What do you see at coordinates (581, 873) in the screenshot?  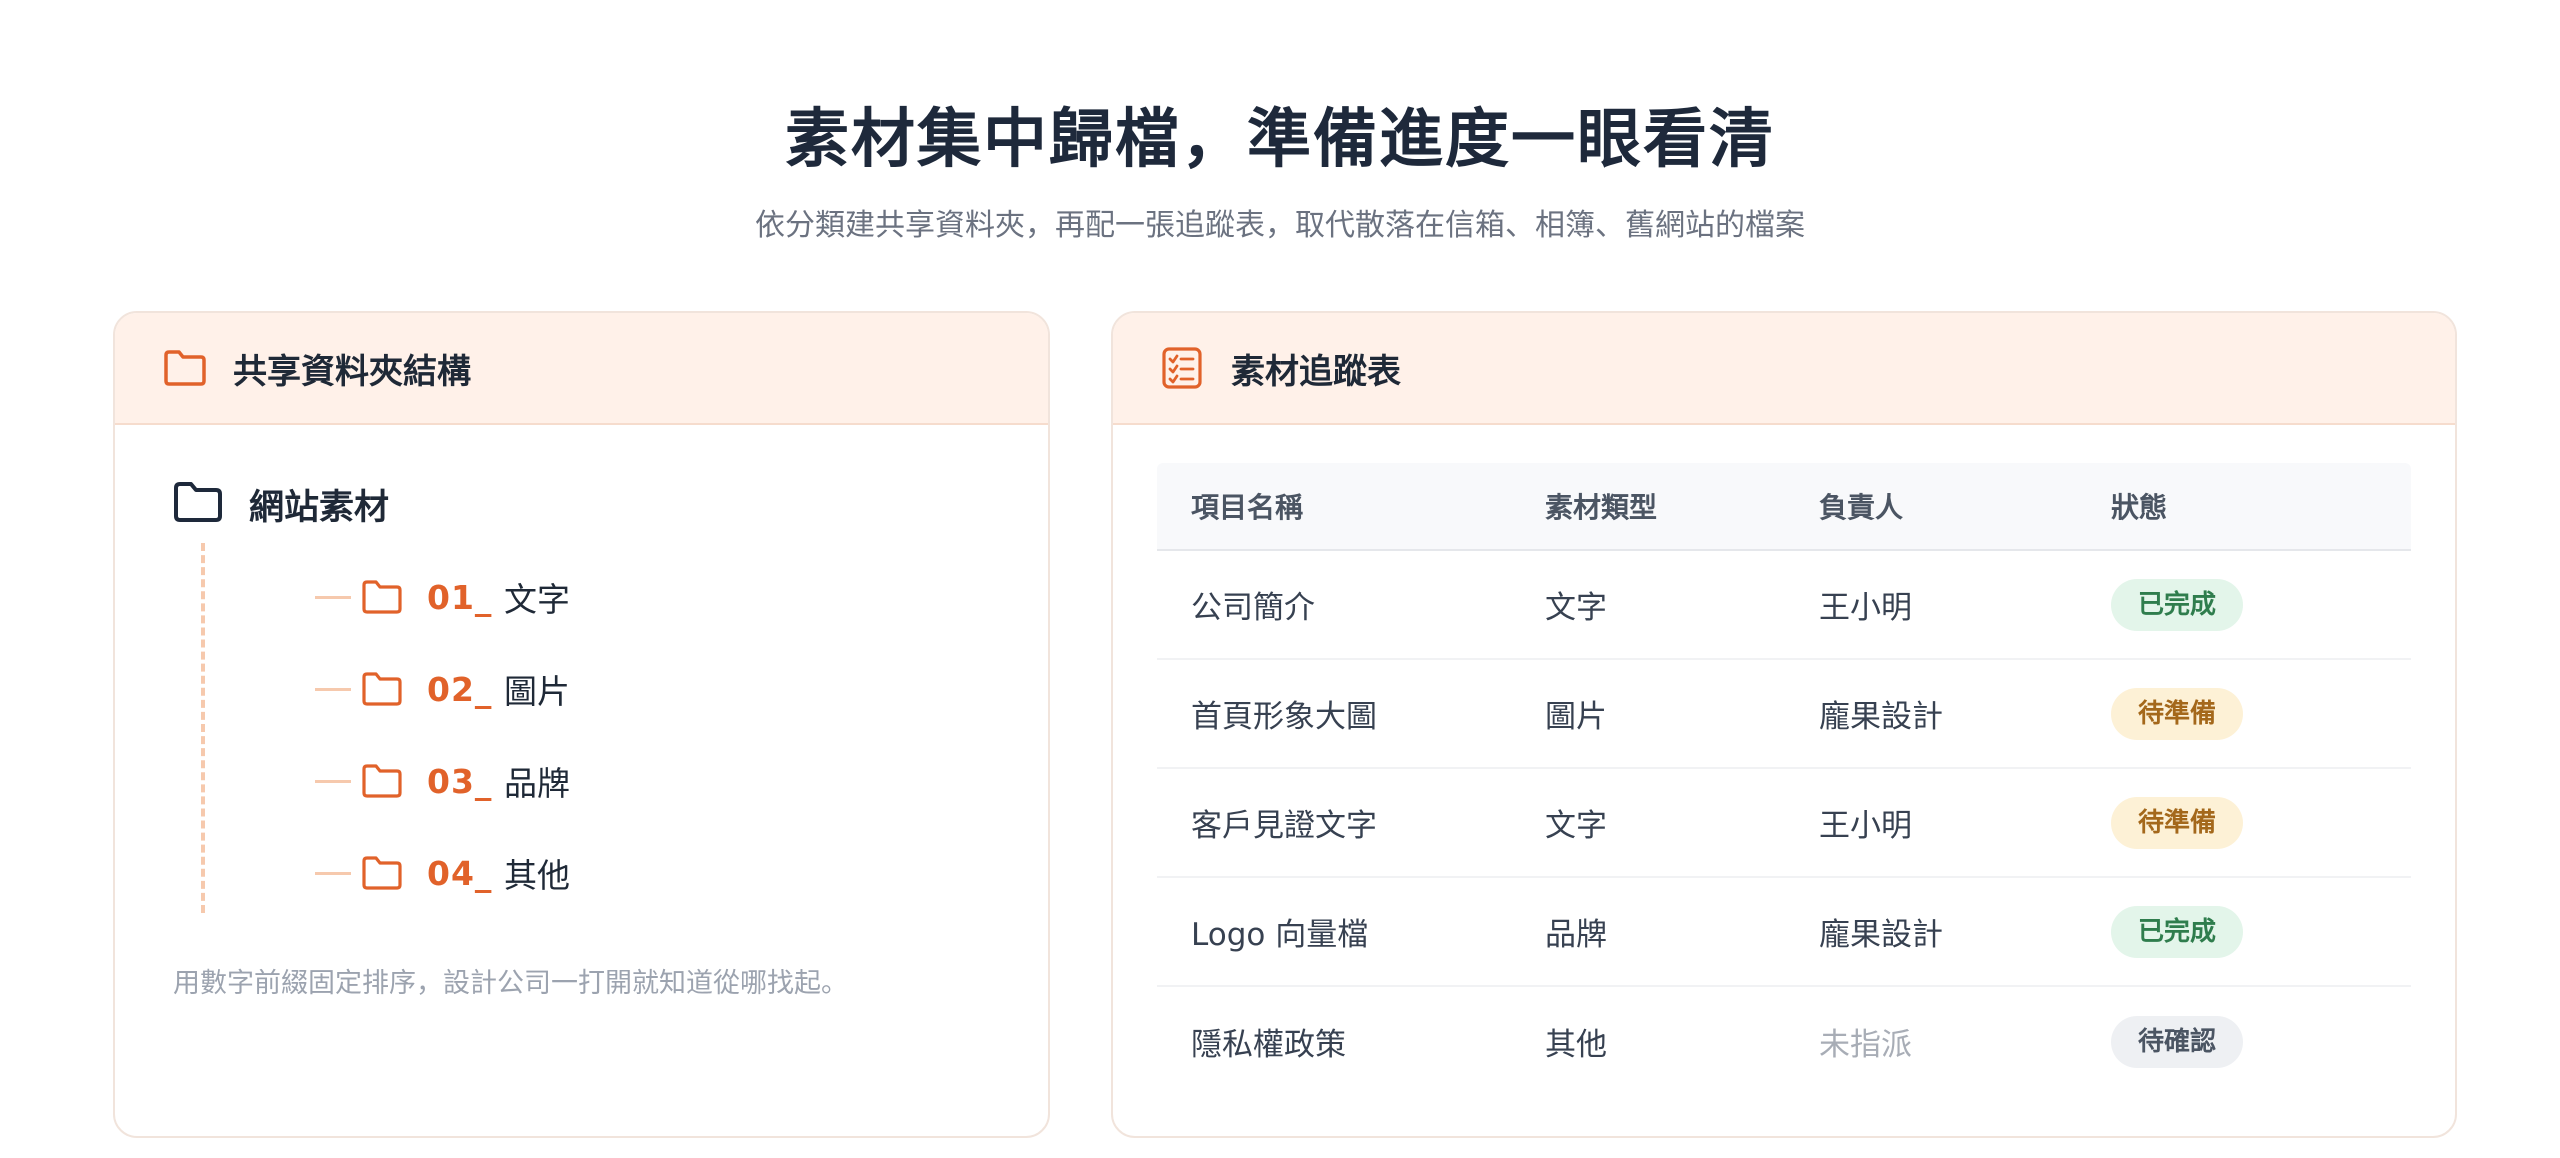 I see `subfolder-item: 04_ 其他` at bounding box center [581, 873].